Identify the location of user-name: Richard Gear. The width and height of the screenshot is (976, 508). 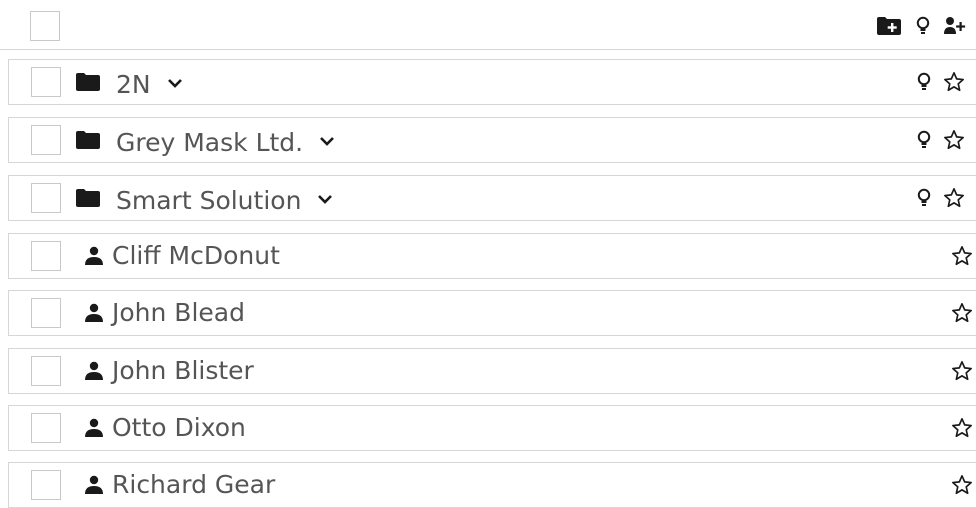
(193, 485).